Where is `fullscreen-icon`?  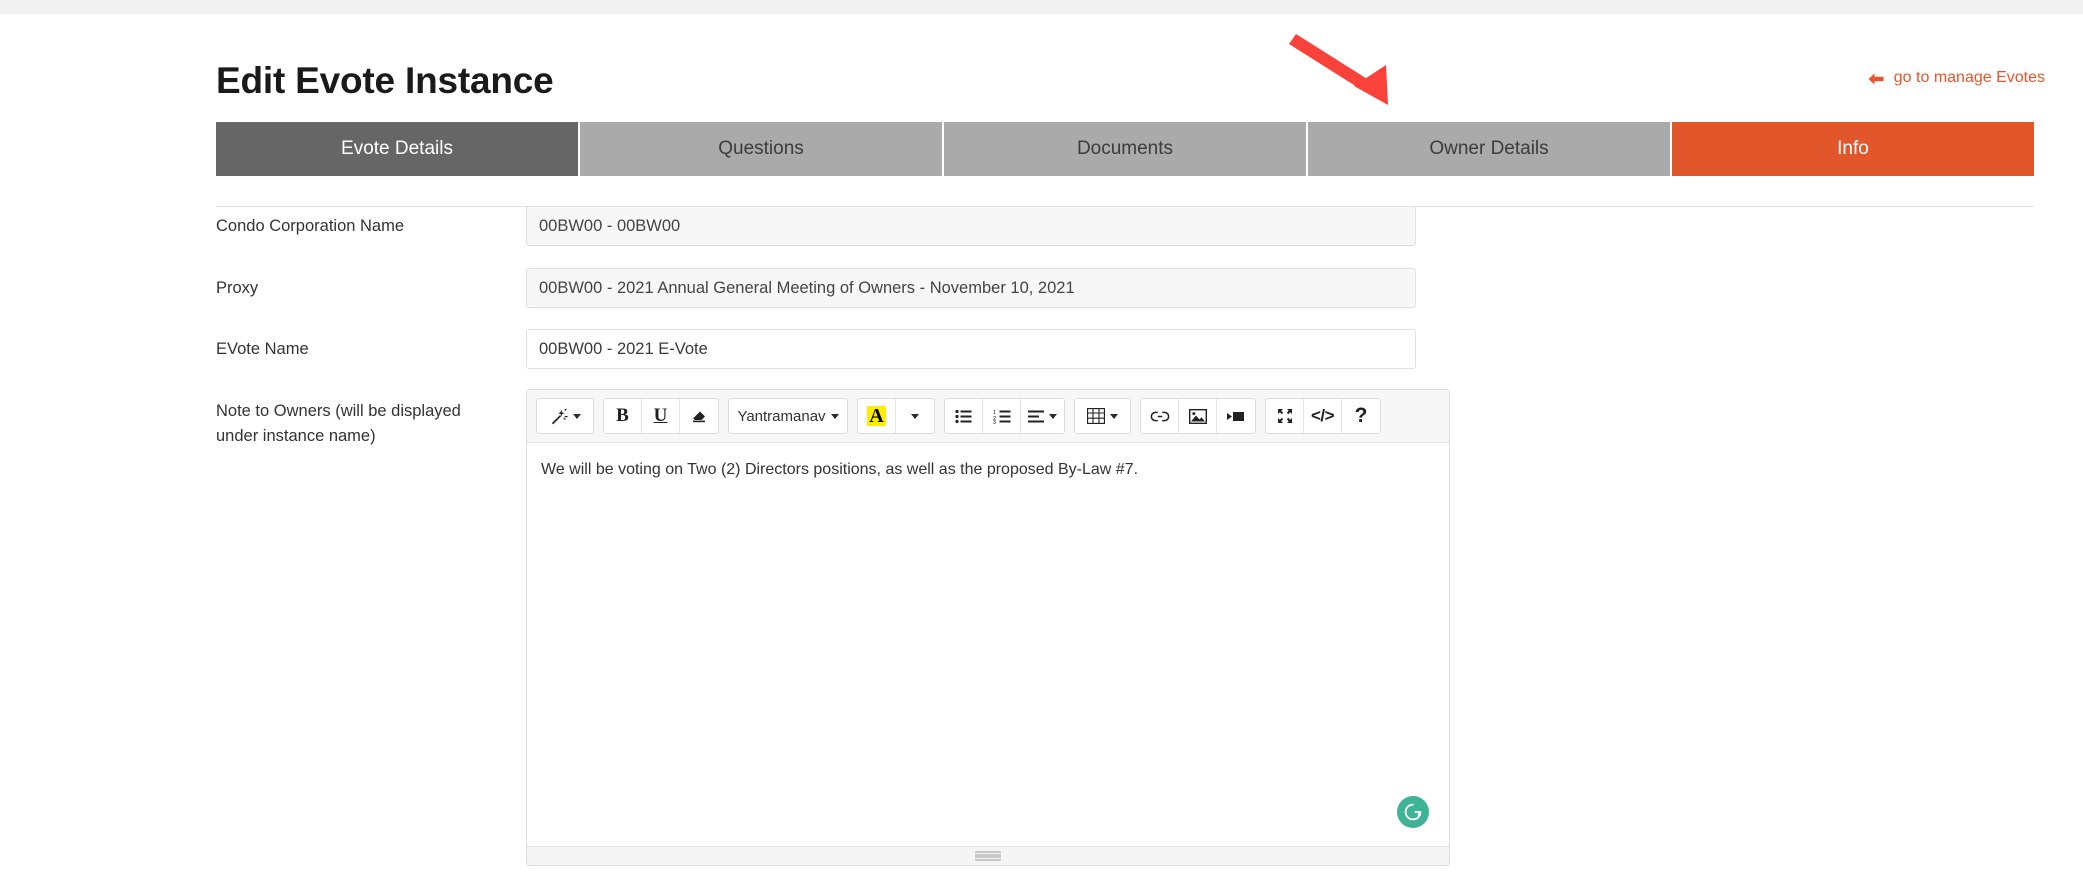 fullscreen-icon is located at coordinates (1285, 416).